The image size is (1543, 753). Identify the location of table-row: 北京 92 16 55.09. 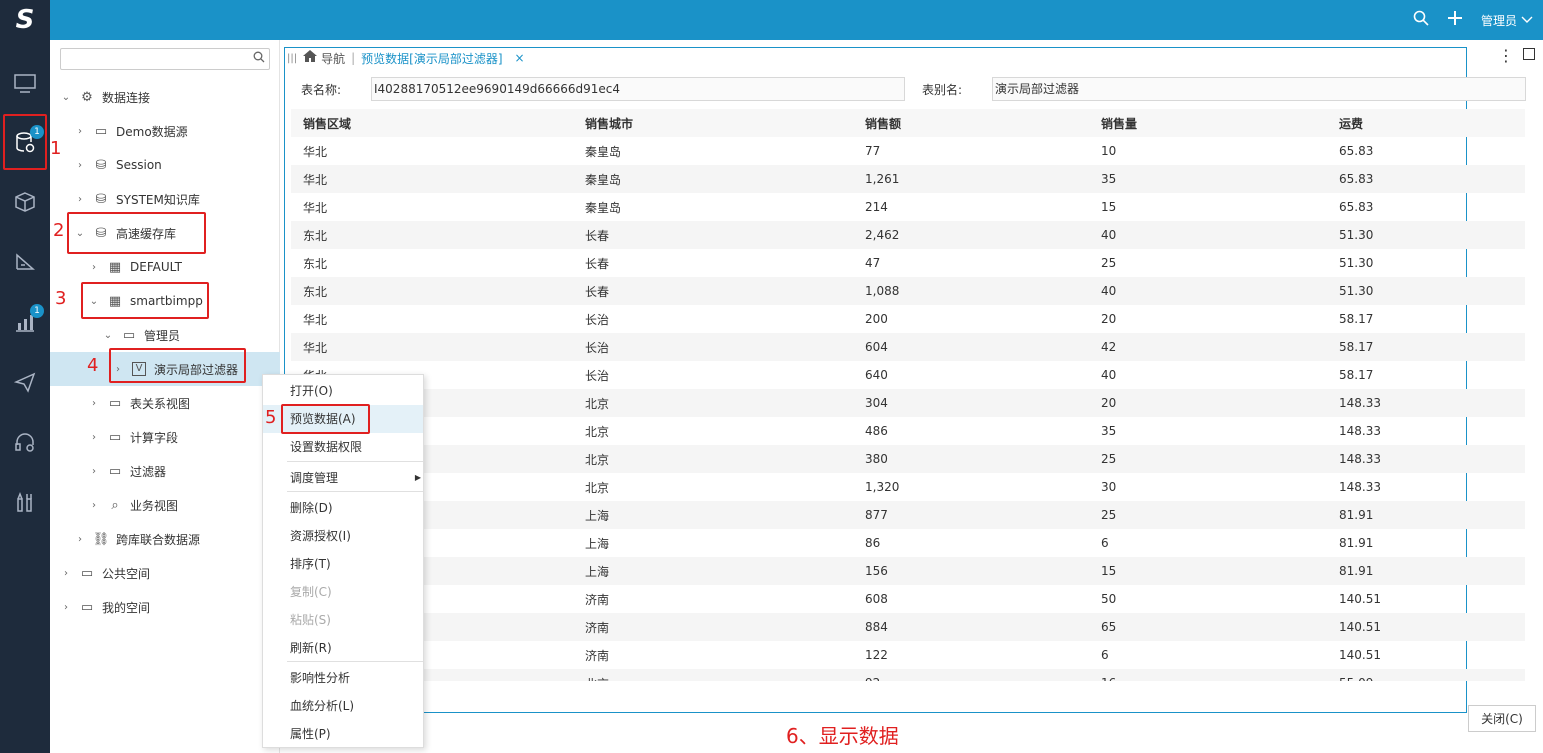
(908, 675).